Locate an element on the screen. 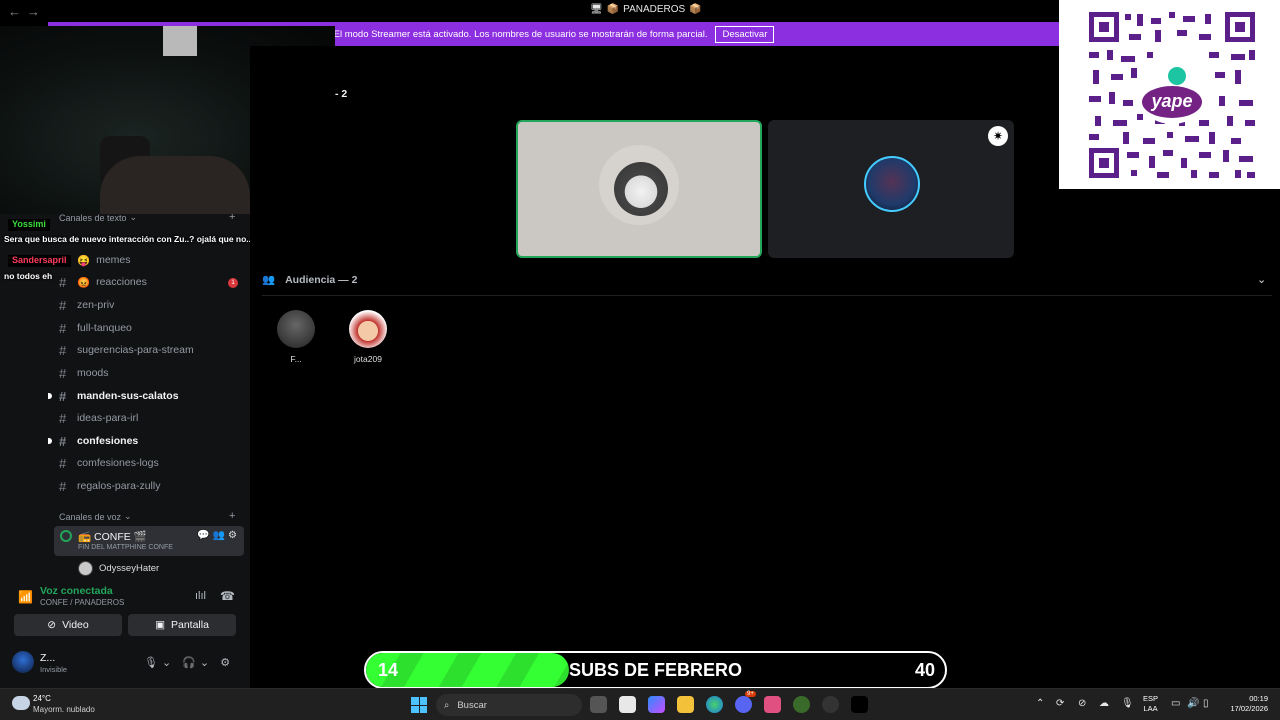 This screenshot has height=720, width=1280. chat-message: no todos eh is located at coordinates (28, 276).